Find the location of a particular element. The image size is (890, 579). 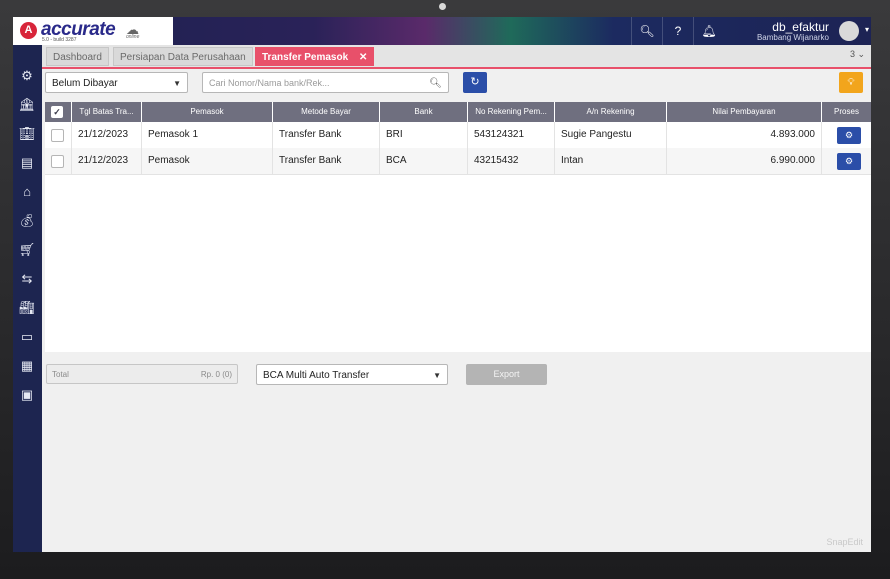

search-input: Cari Nomor/Nama bank/Rek... 🔍︎ is located at coordinates (325, 82).